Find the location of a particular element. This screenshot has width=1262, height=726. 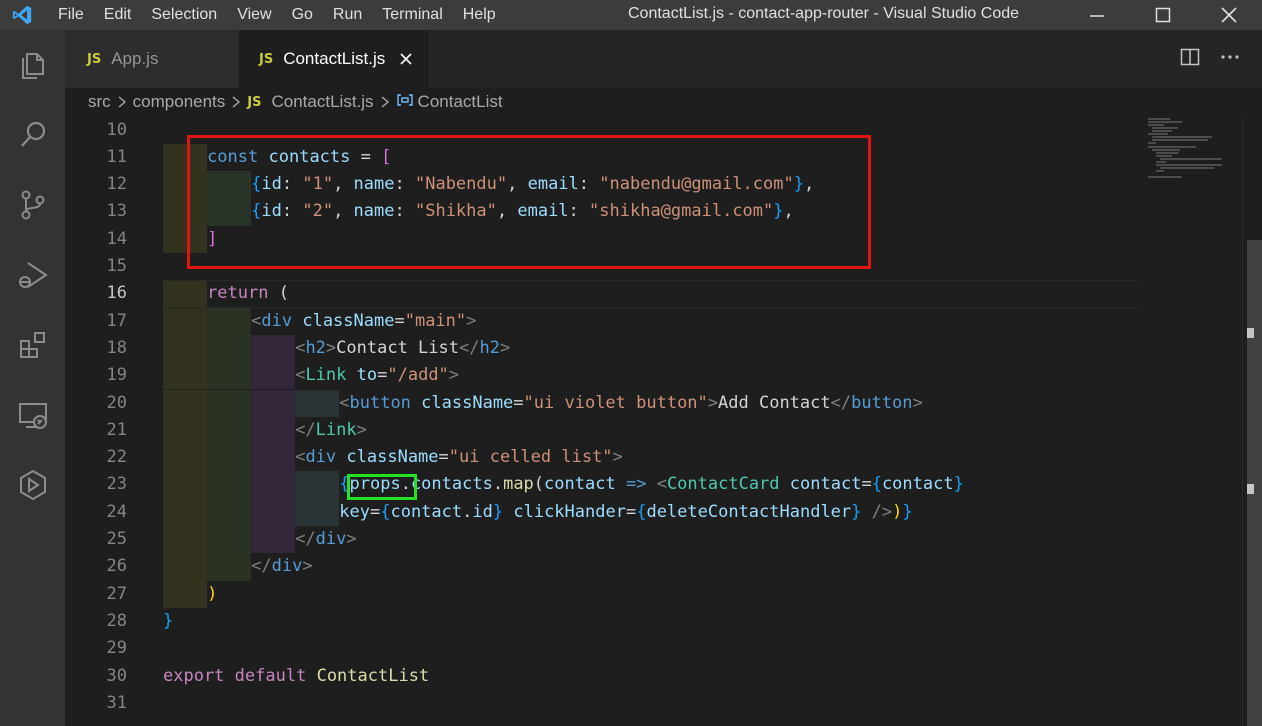

search-icon is located at coordinates (32, 135).